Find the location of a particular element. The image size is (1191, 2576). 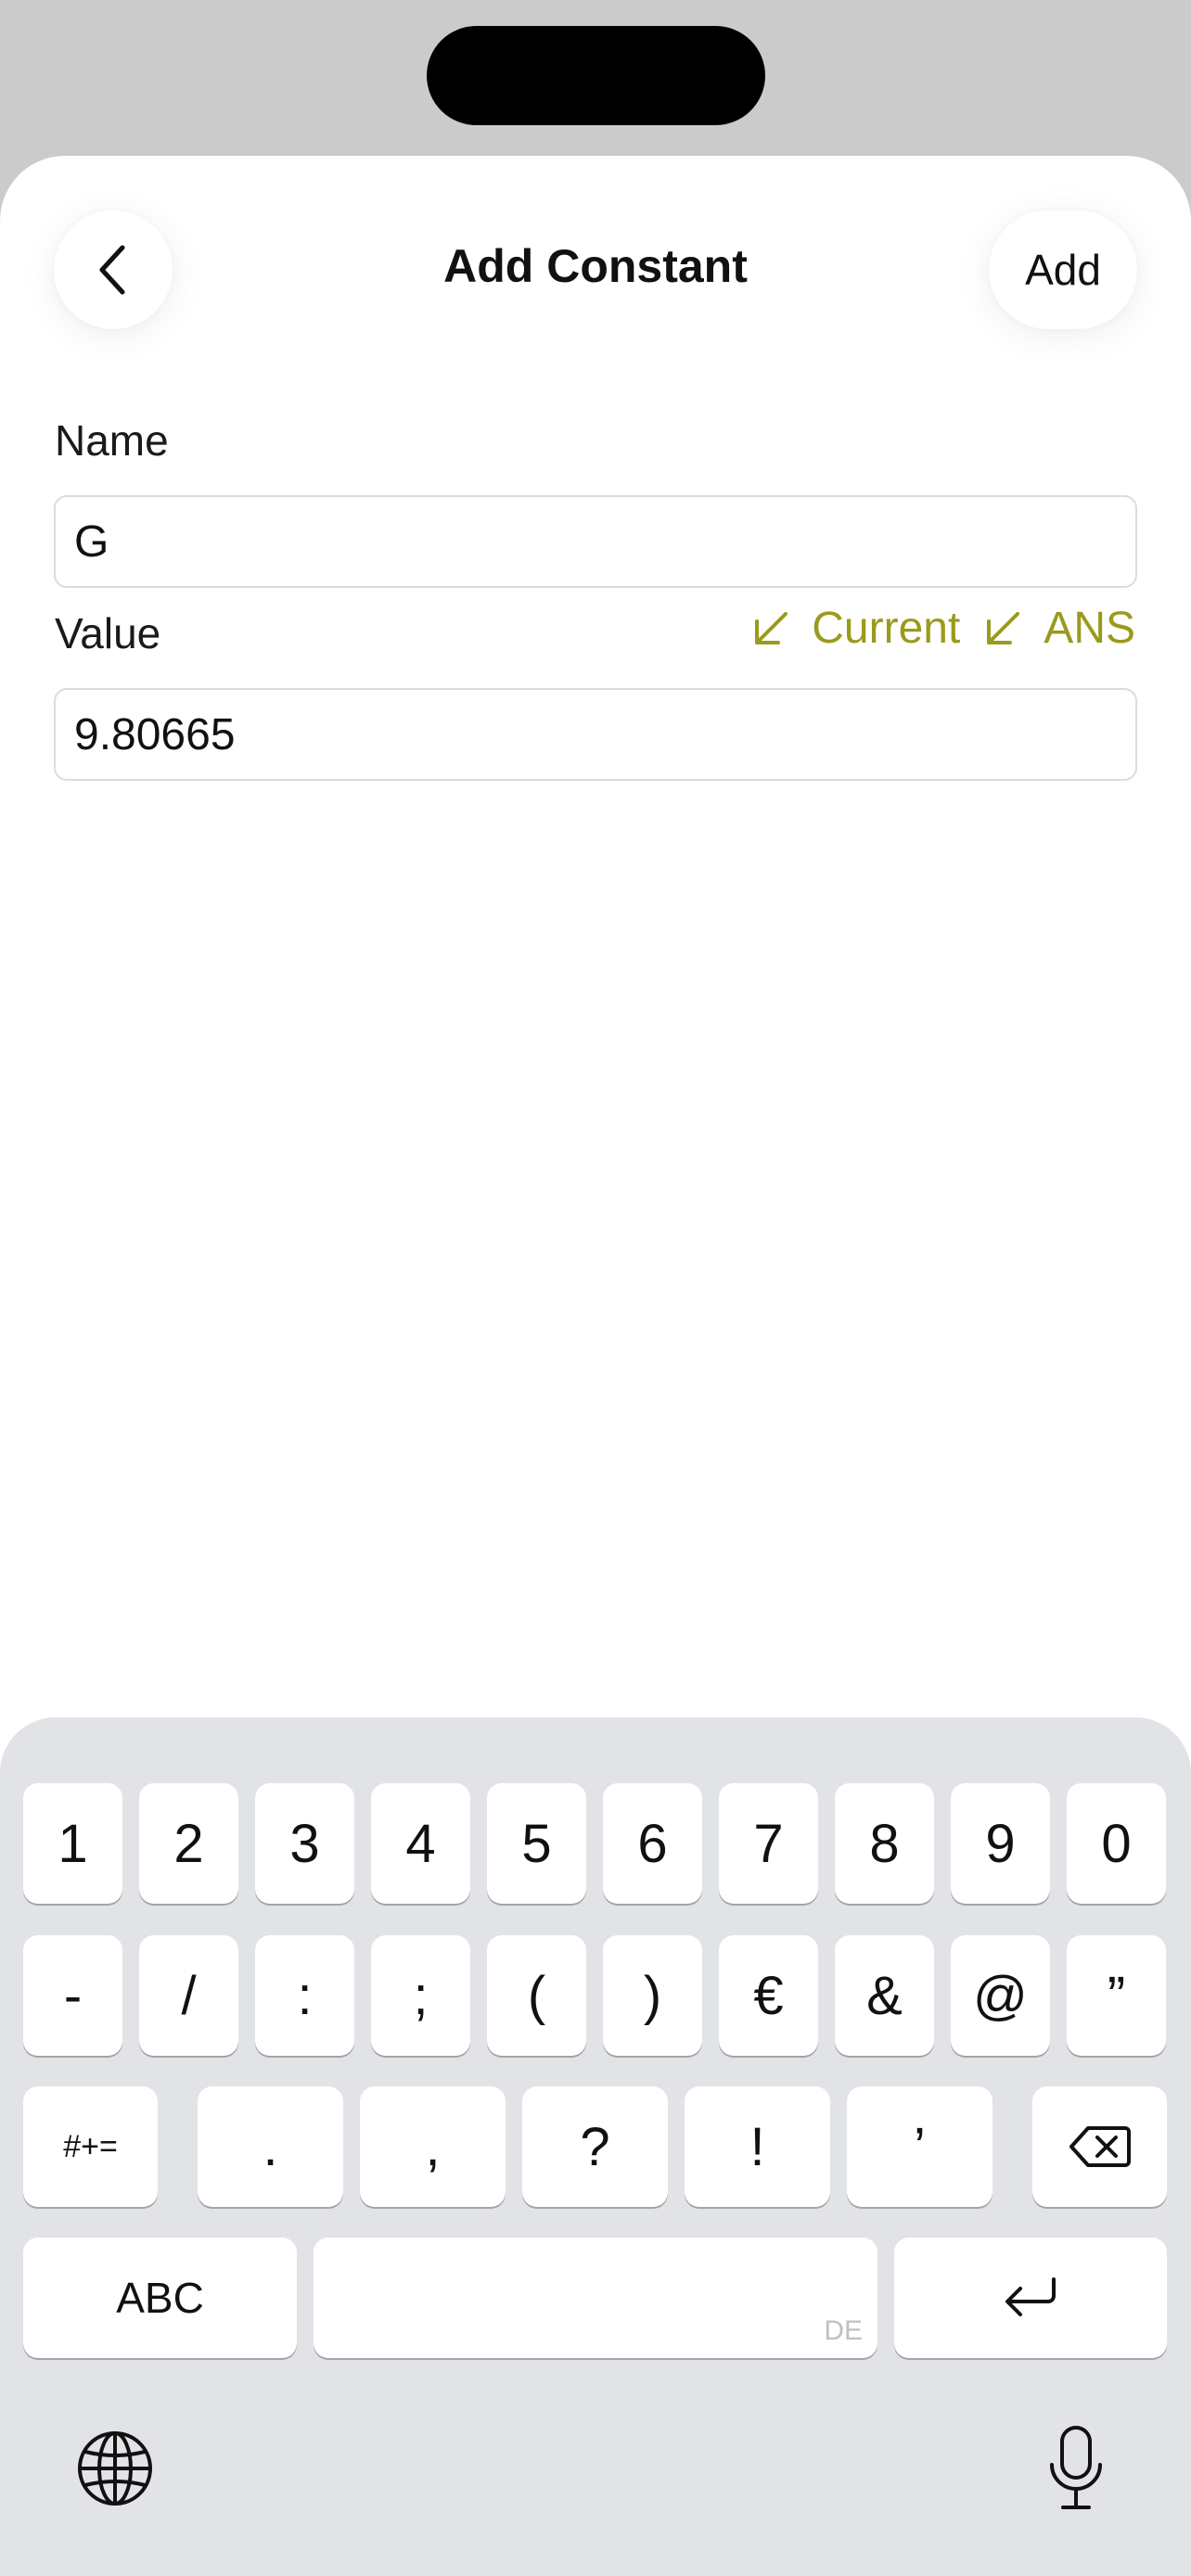

key-at: @ is located at coordinates (1000, 1995).